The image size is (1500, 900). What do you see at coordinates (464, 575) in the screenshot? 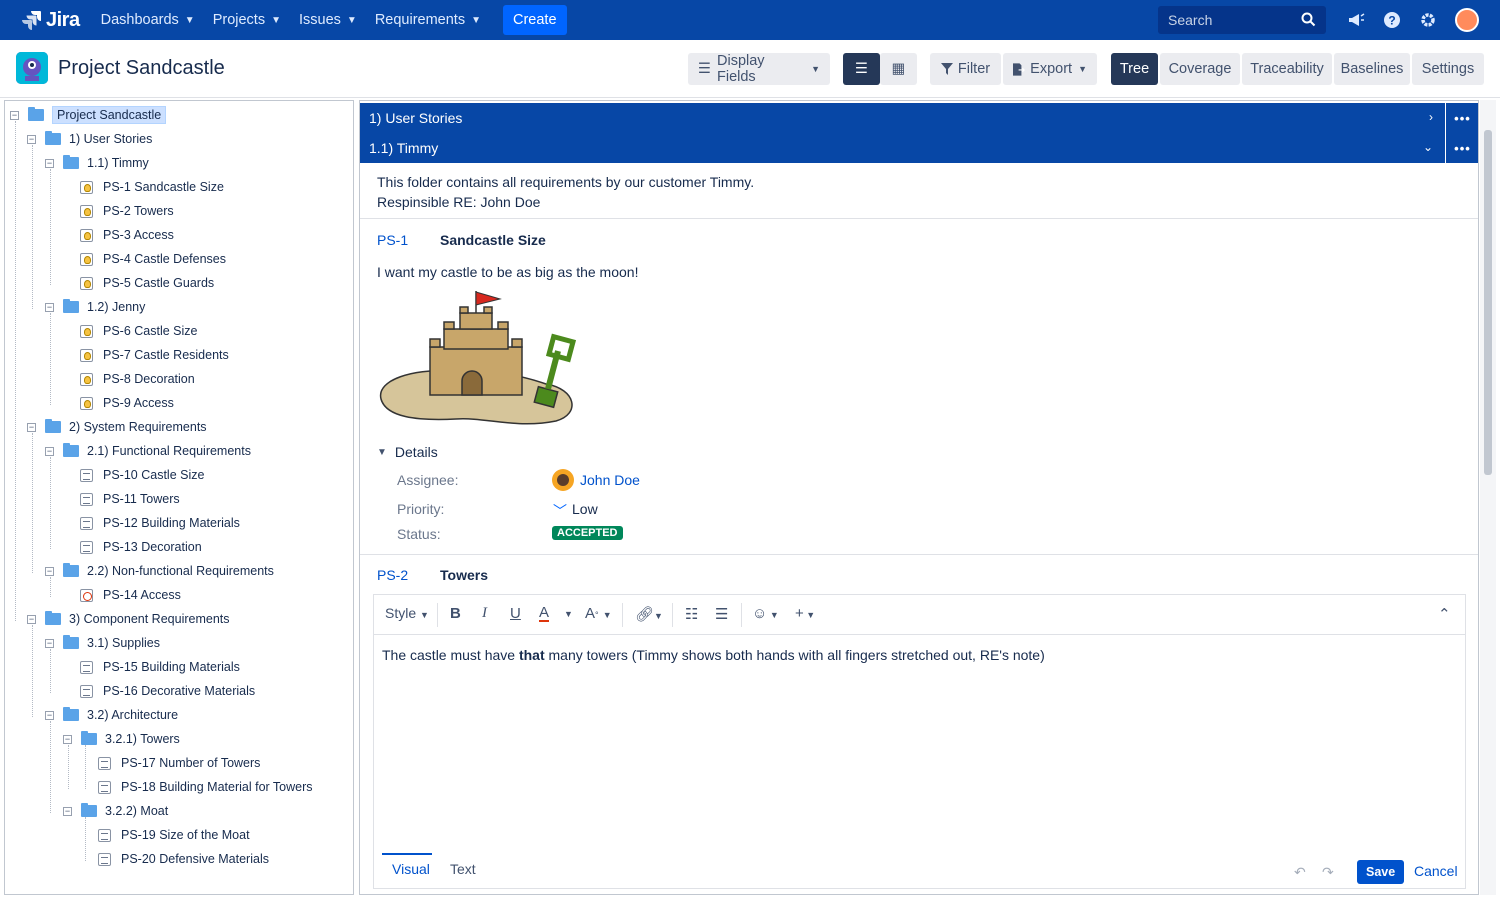
I see `requirement-title: Towers` at bounding box center [464, 575].